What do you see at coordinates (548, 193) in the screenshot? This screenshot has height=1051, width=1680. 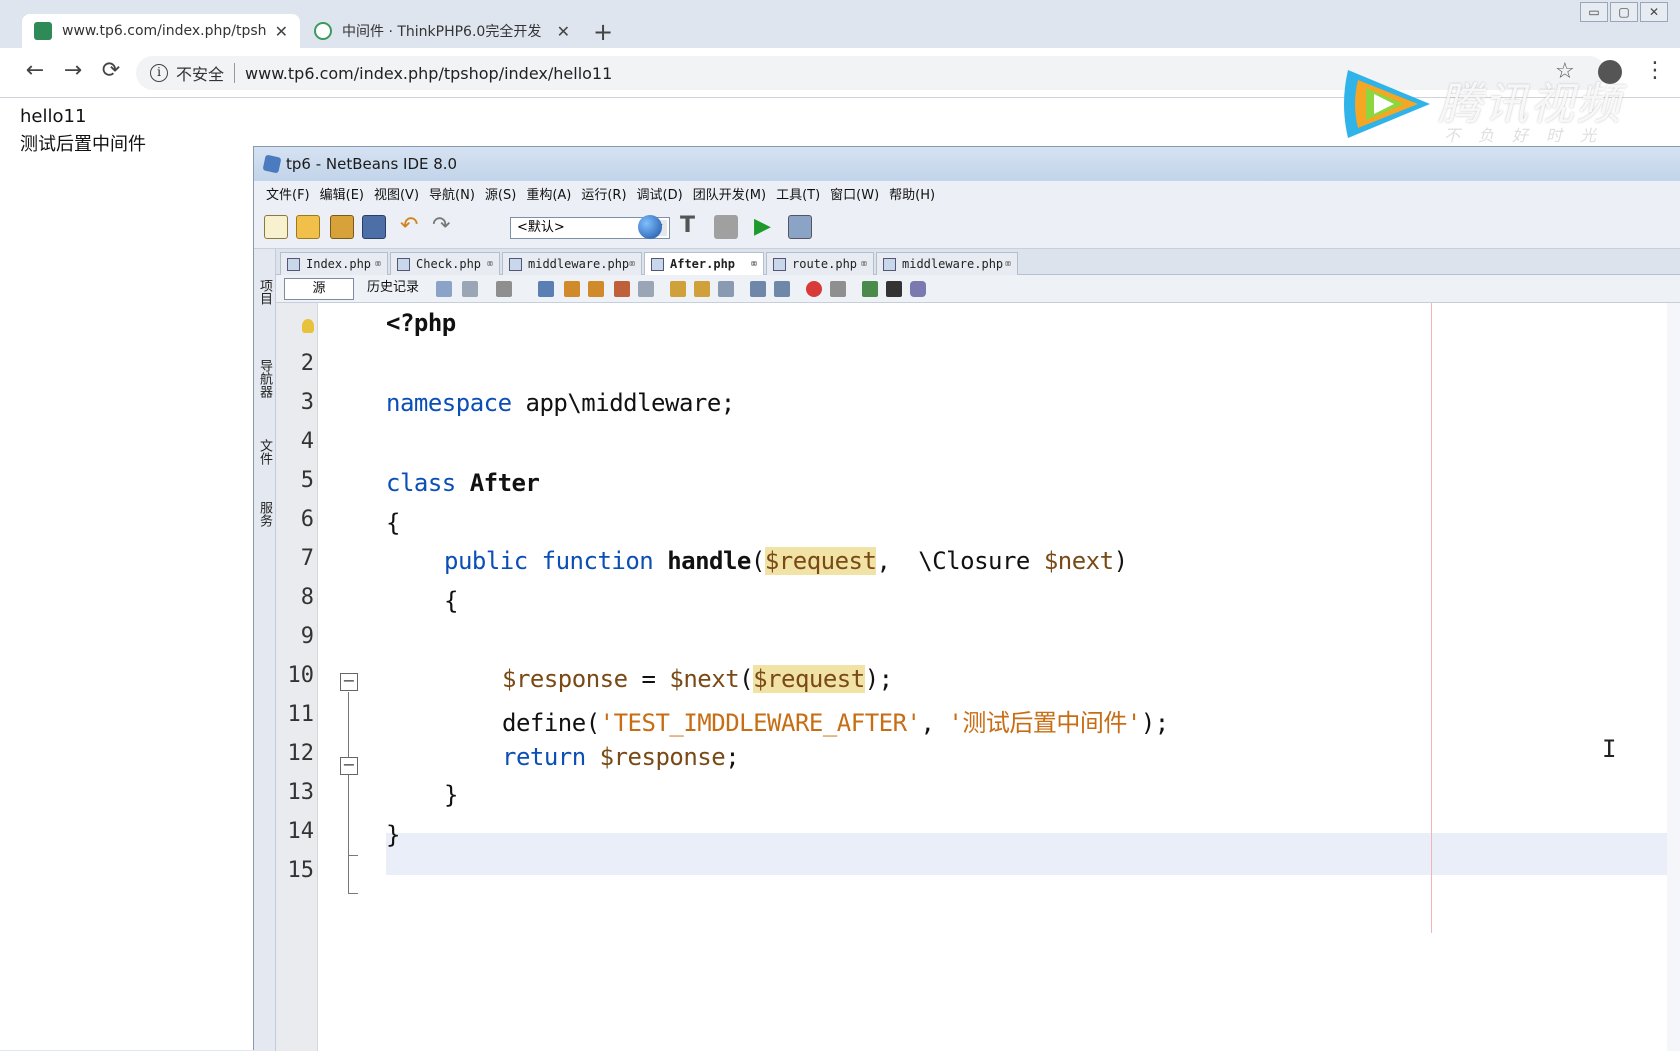 I see `menu-refactor: 重构(A)` at bounding box center [548, 193].